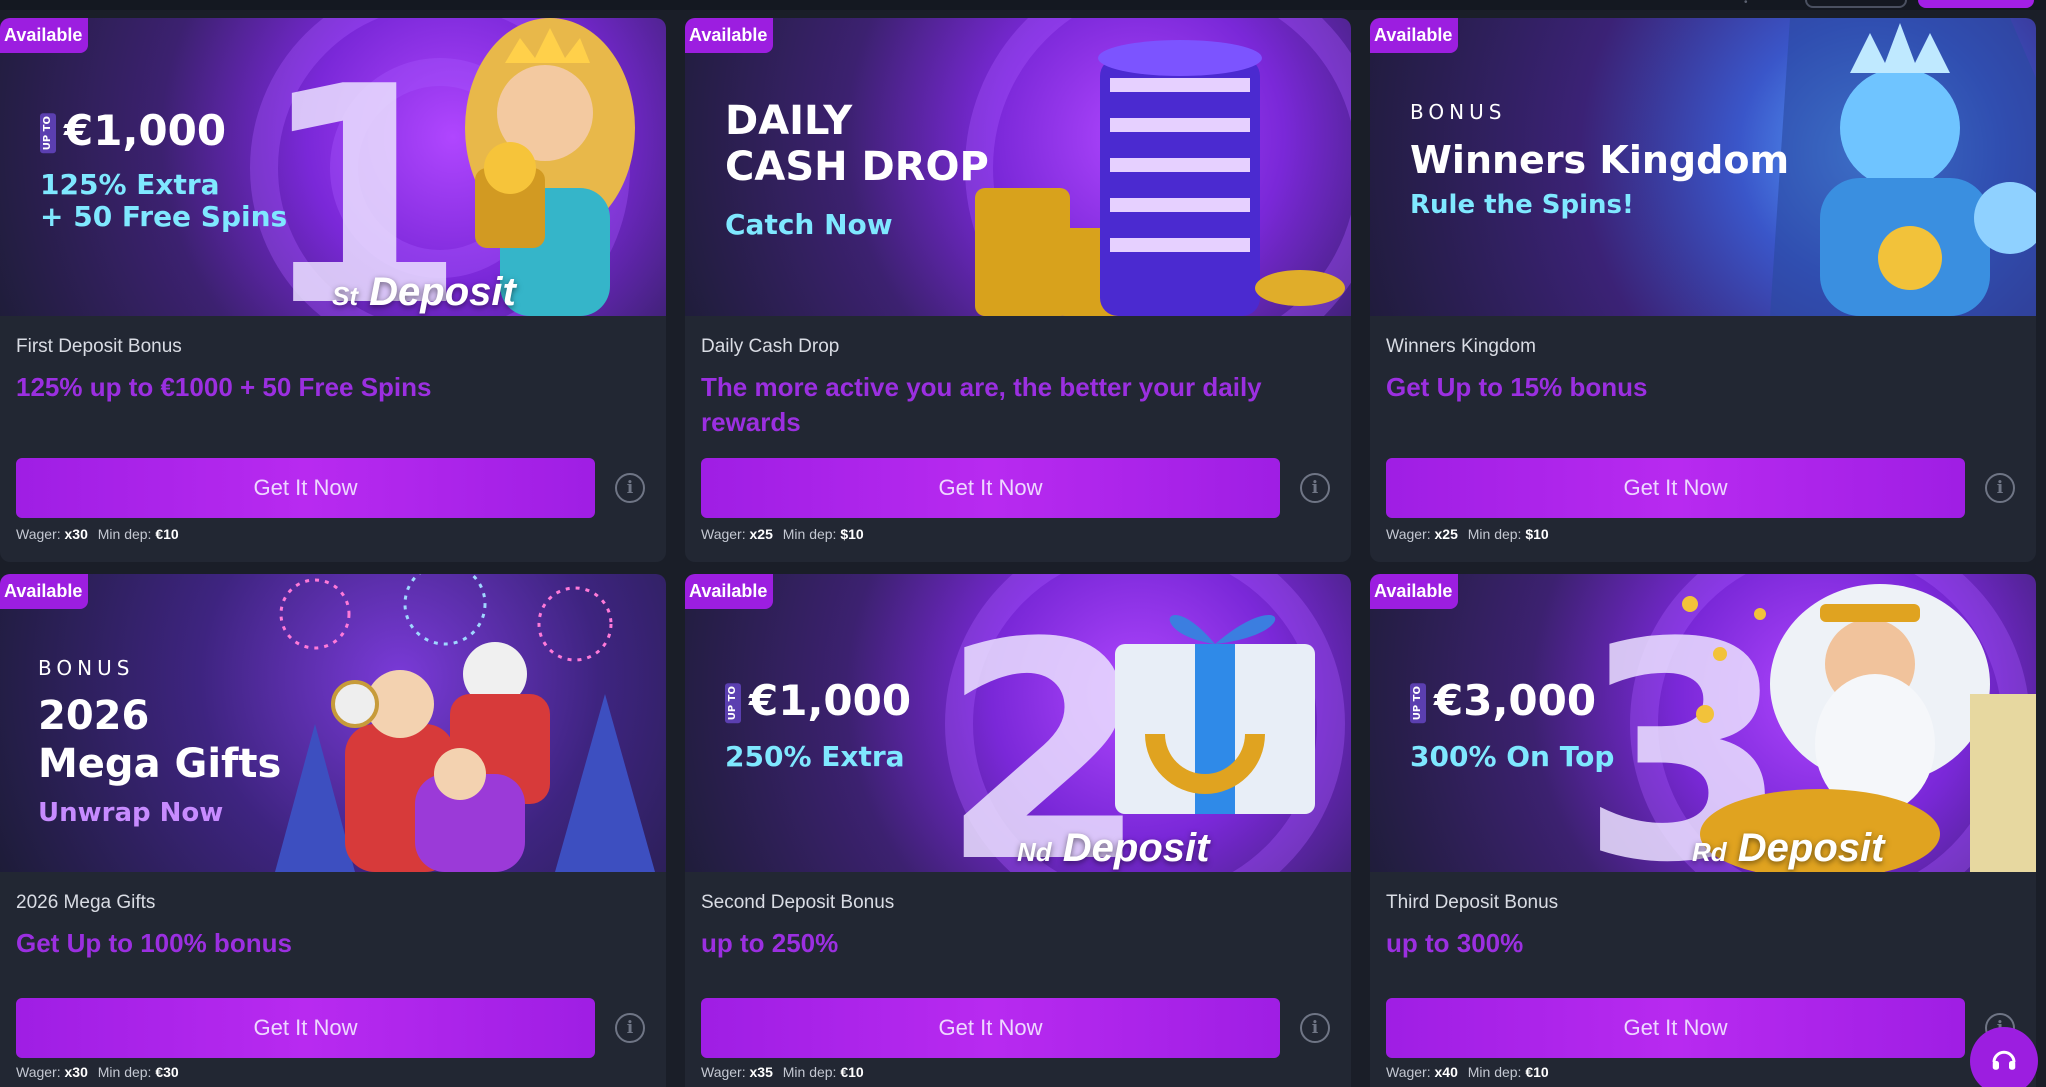 The image size is (2046, 1087). Describe the element at coordinates (1113, 848) in the screenshot. I see `banner-deposit-word: Nd Deposit` at that location.